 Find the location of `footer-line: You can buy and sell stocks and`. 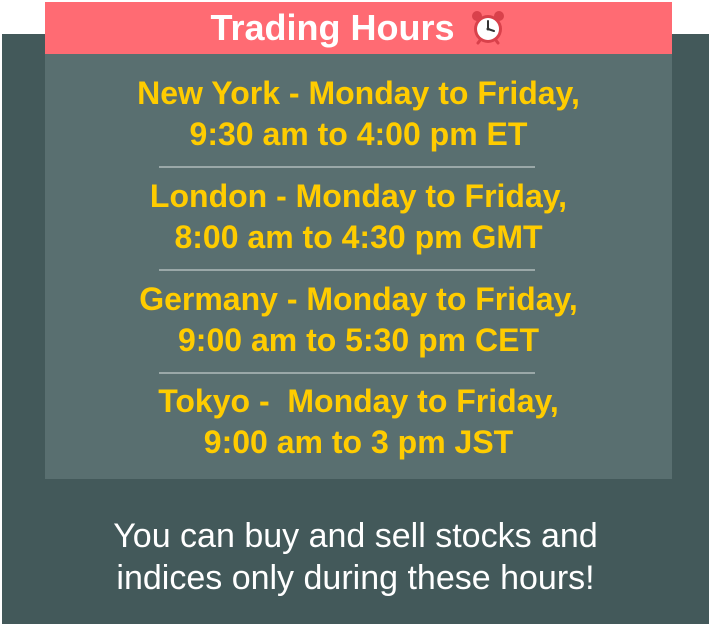

footer-line: You can buy and sell stocks and is located at coordinates (355, 536).